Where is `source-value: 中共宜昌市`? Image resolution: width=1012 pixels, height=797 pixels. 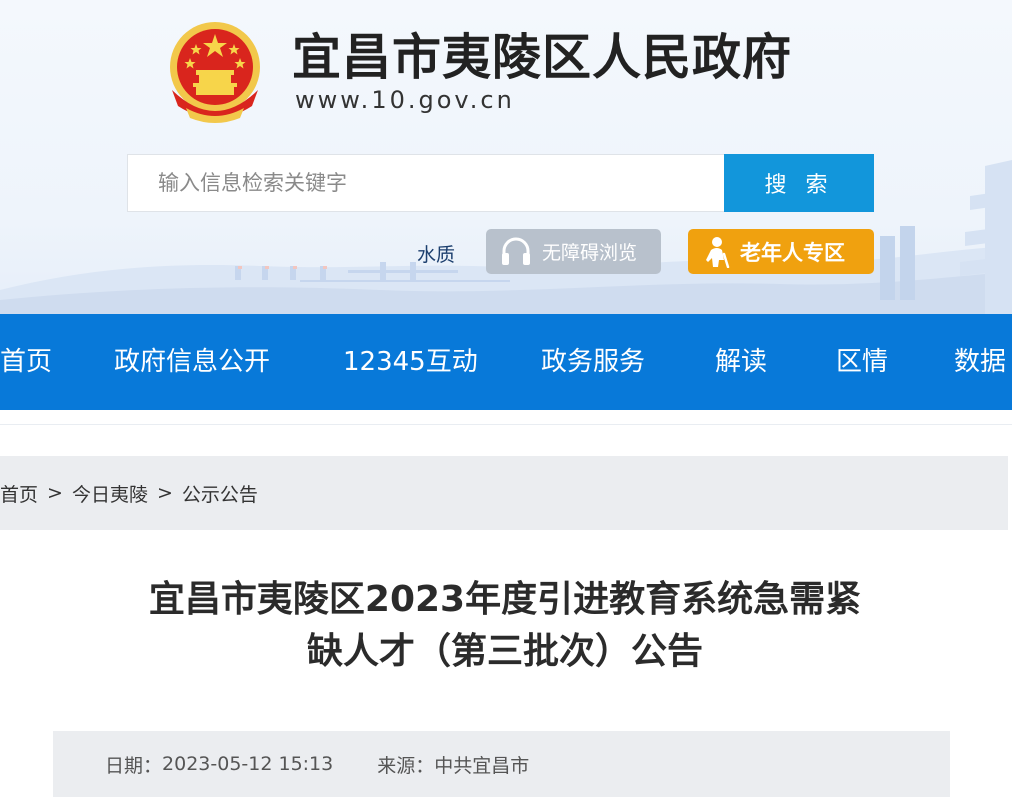 source-value: 中共宜昌市 is located at coordinates (482, 765).